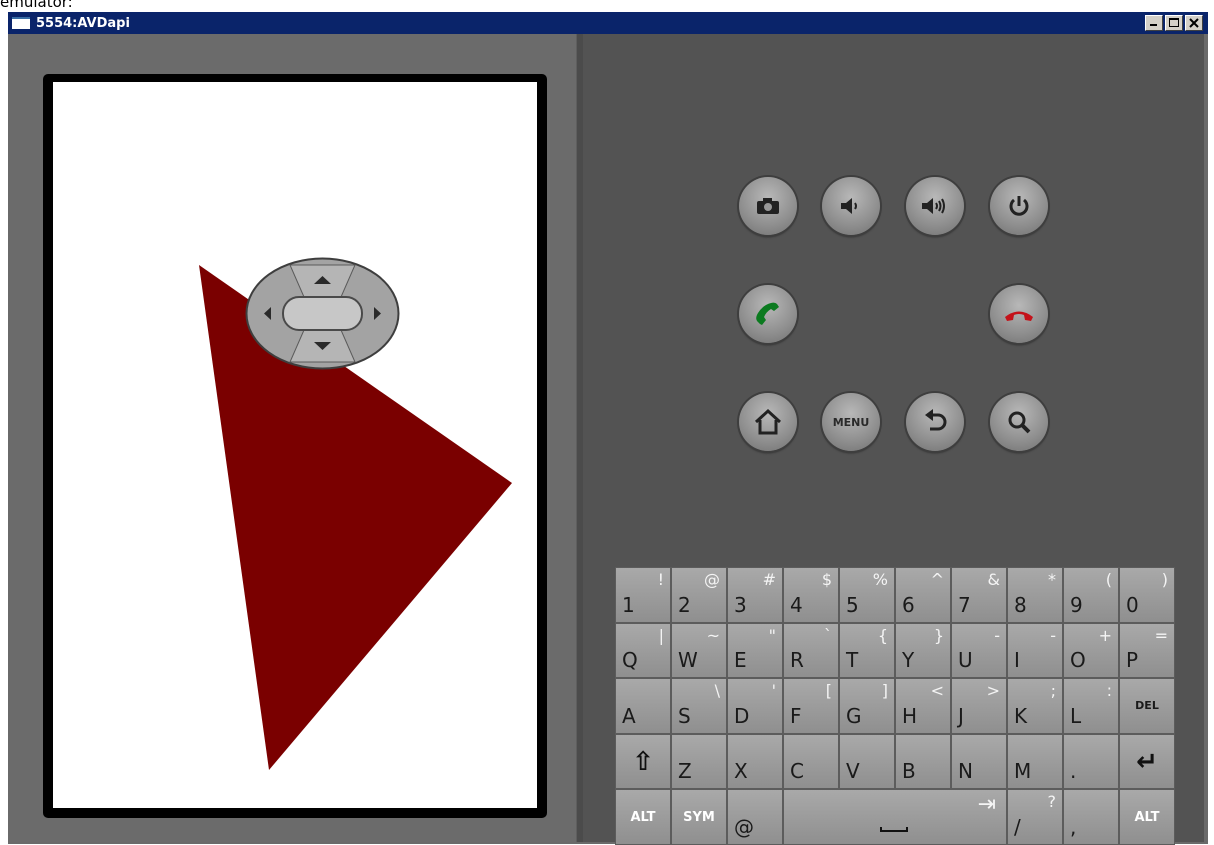  I want to click on key-2-2: D ', so click(755, 706).